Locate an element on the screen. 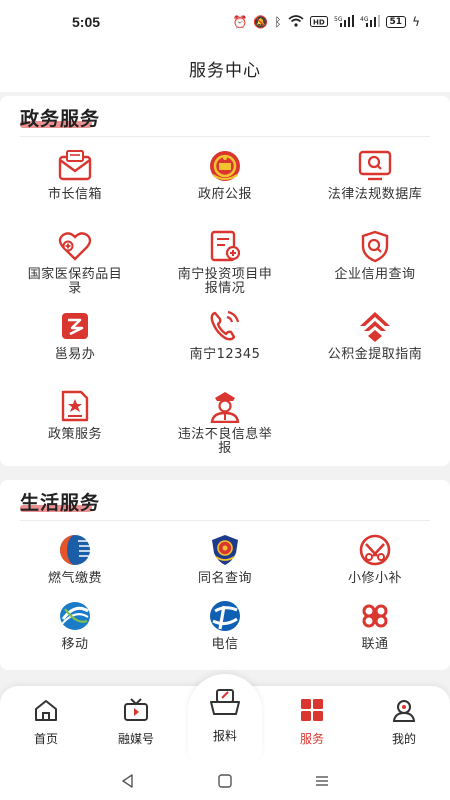 Image resolution: width=450 pixels, height=800 pixels. tv-icon is located at coordinates (136, 710).